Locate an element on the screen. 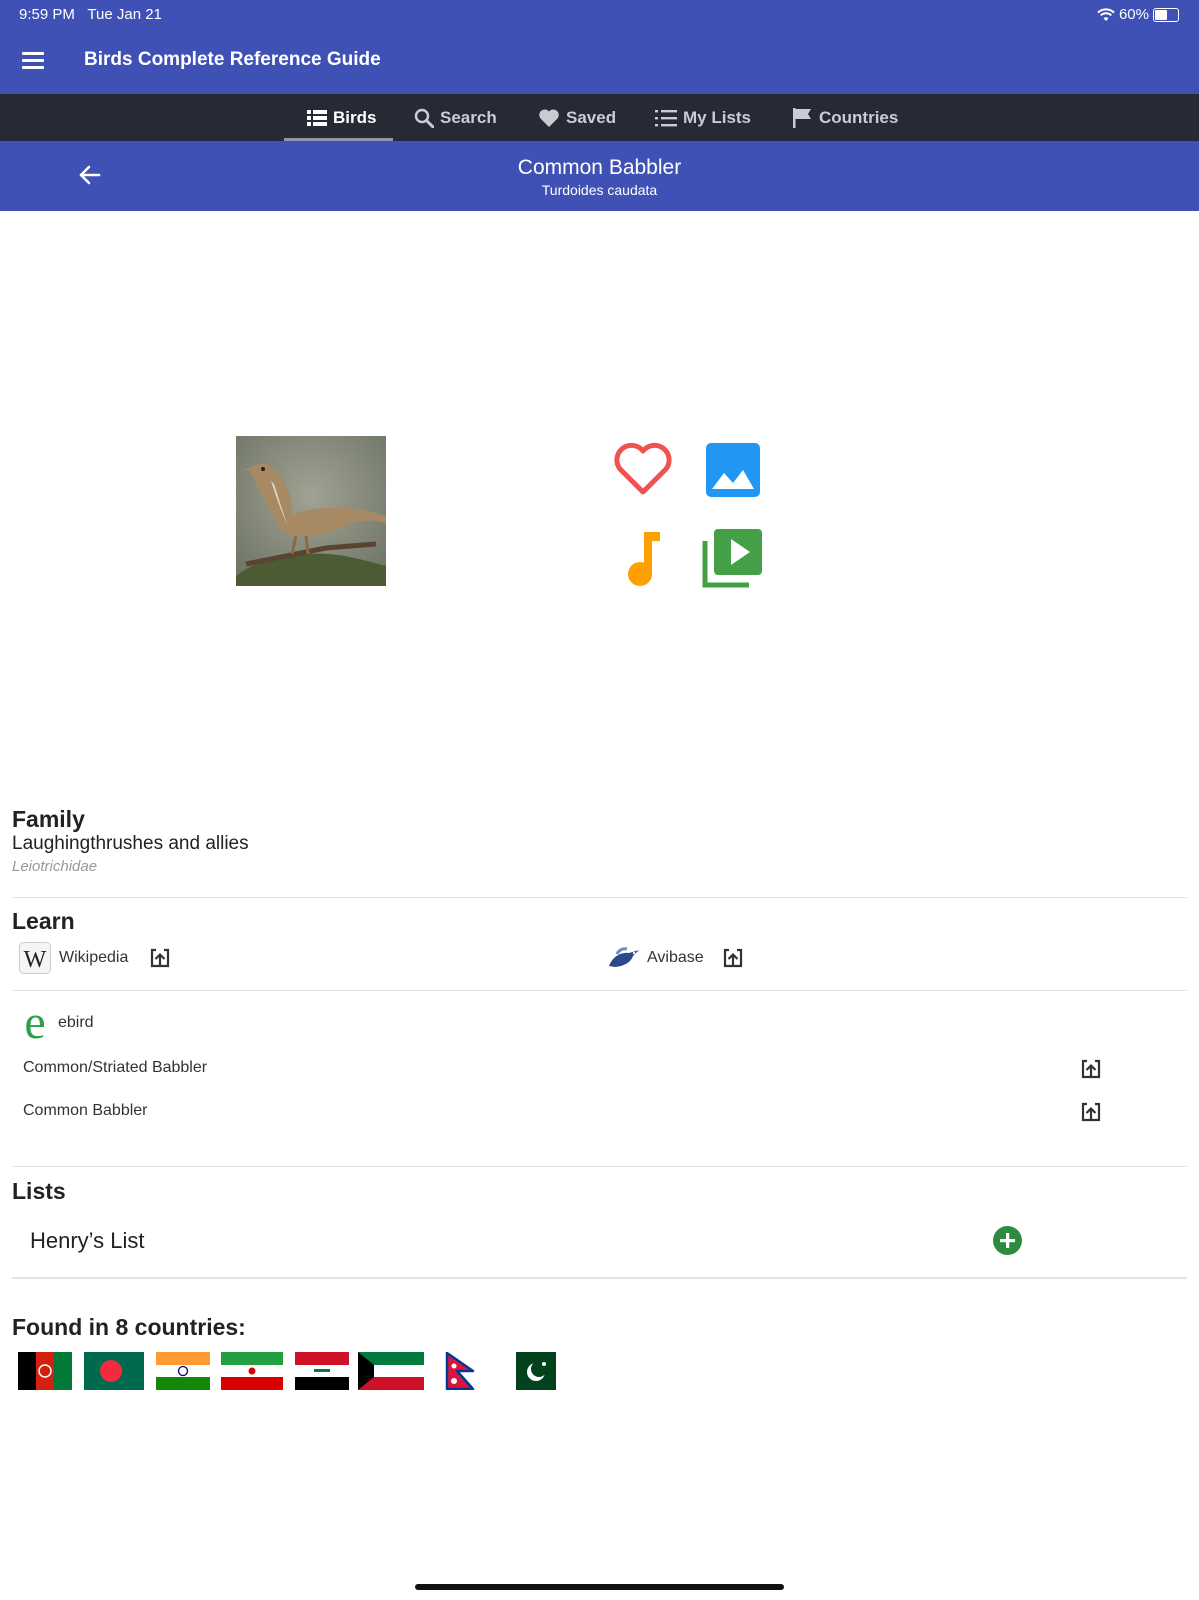 The width and height of the screenshot is (1199, 1600). tab-my-lists: My Lists is located at coordinates (703, 117).